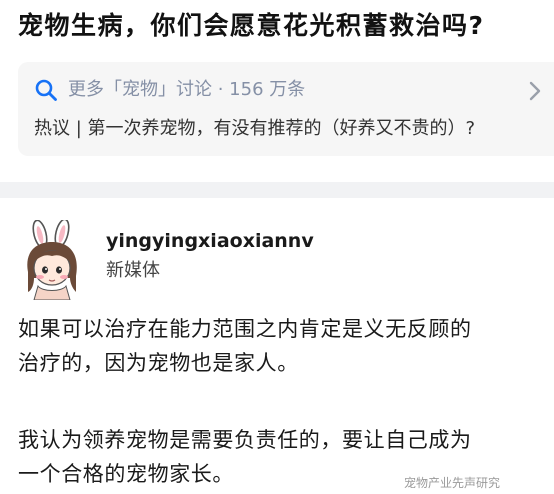 The image size is (554, 494). Describe the element at coordinates (245, 440) in the screenshot. I see `answer-line: 我认为领养宠物是需要负责任的，要让自己成为` at that location.